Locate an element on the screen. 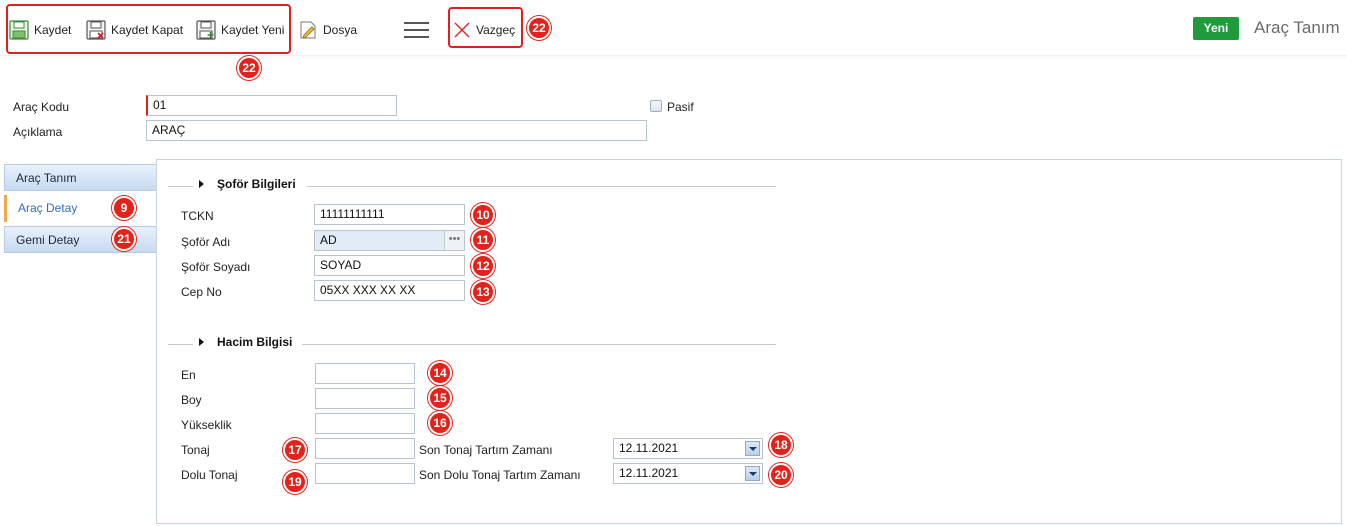  callout-badge: 19 is located at coordinates (295, 482).